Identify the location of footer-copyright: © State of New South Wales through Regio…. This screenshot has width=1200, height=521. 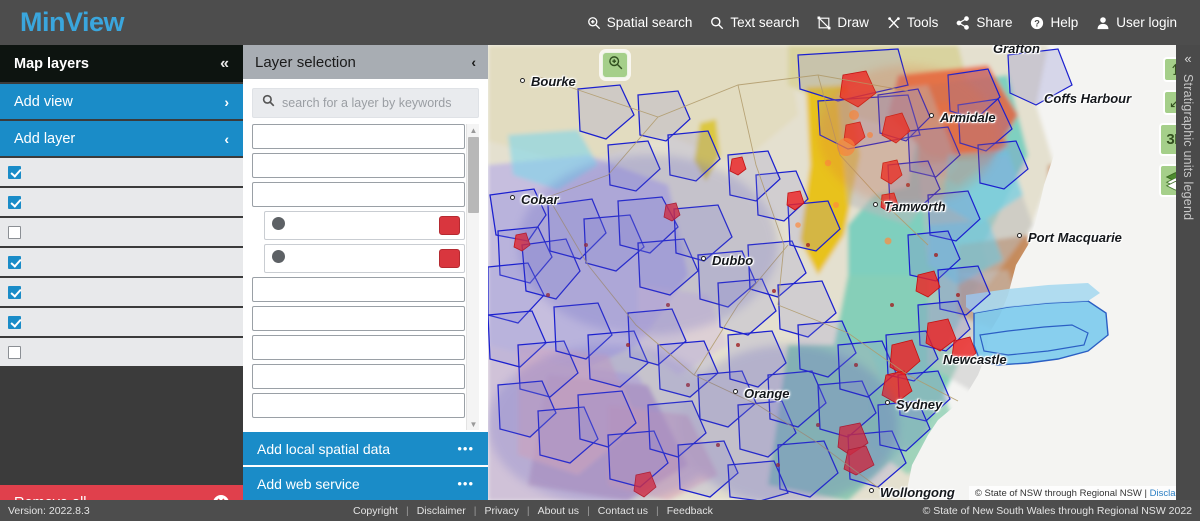
(1057, 510).